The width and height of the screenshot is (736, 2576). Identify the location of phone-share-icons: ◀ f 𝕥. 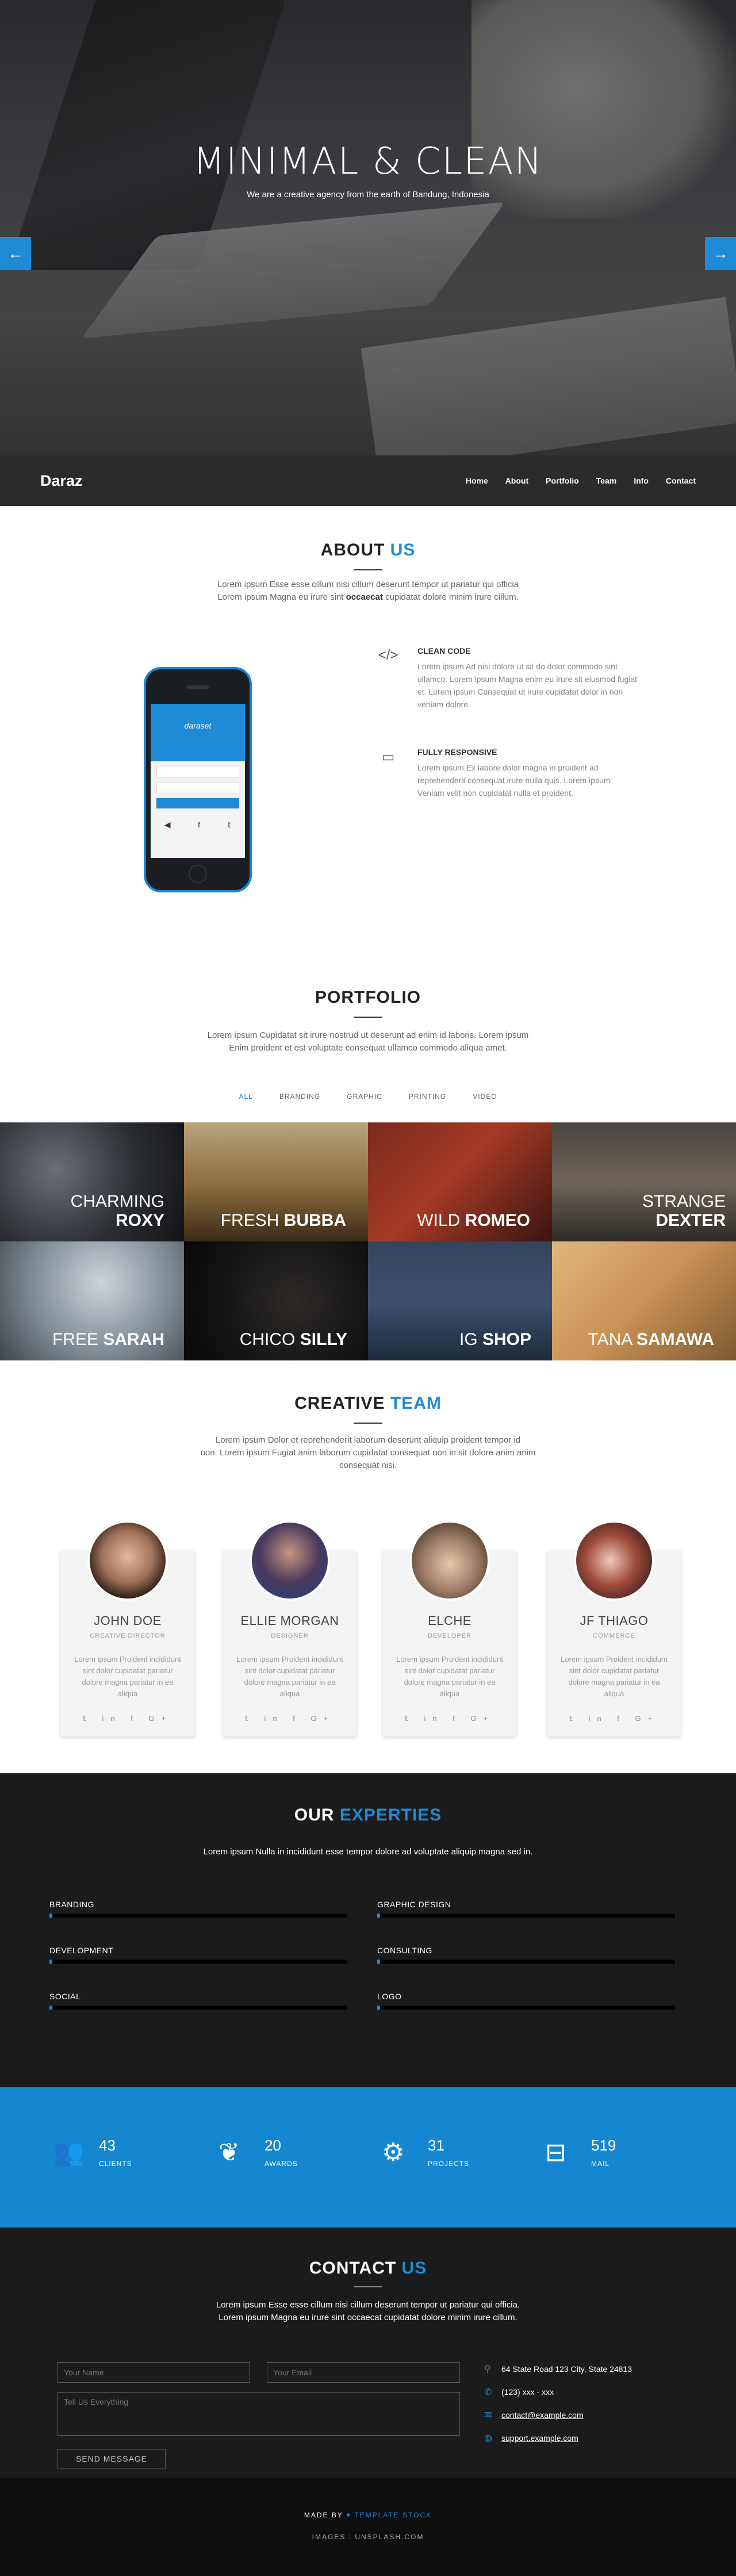
(198, 825).